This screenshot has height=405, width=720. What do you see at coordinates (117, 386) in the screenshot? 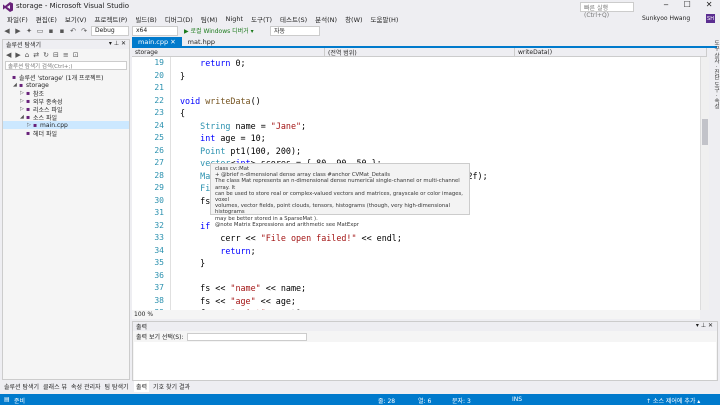
I see `bottom-tab: 팀 탐색기` at bounding box center [117, 386].